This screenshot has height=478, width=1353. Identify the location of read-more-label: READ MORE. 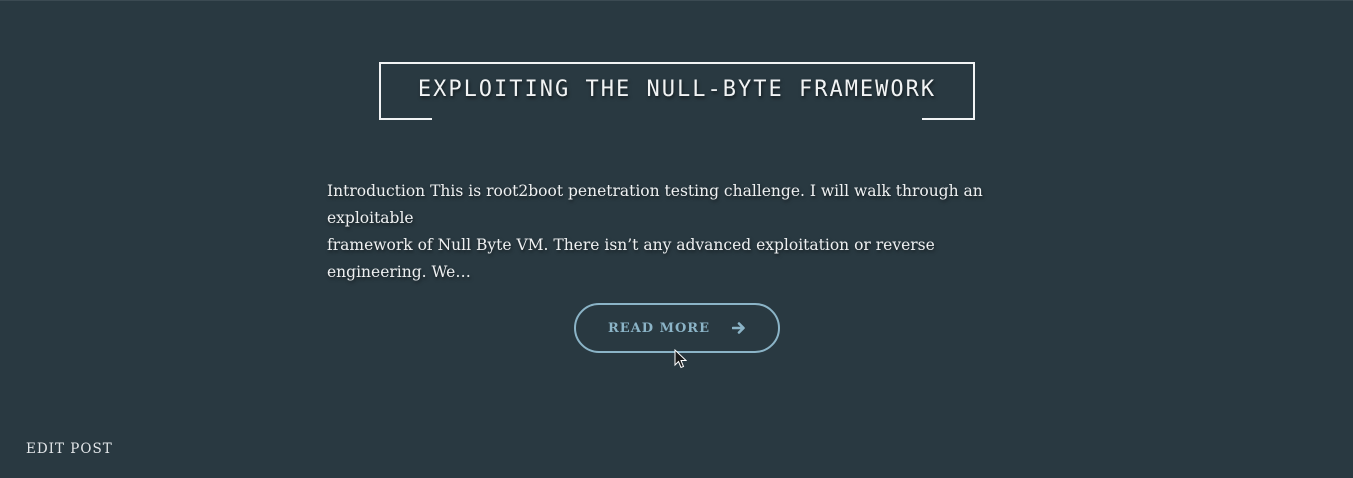
(659, 328).